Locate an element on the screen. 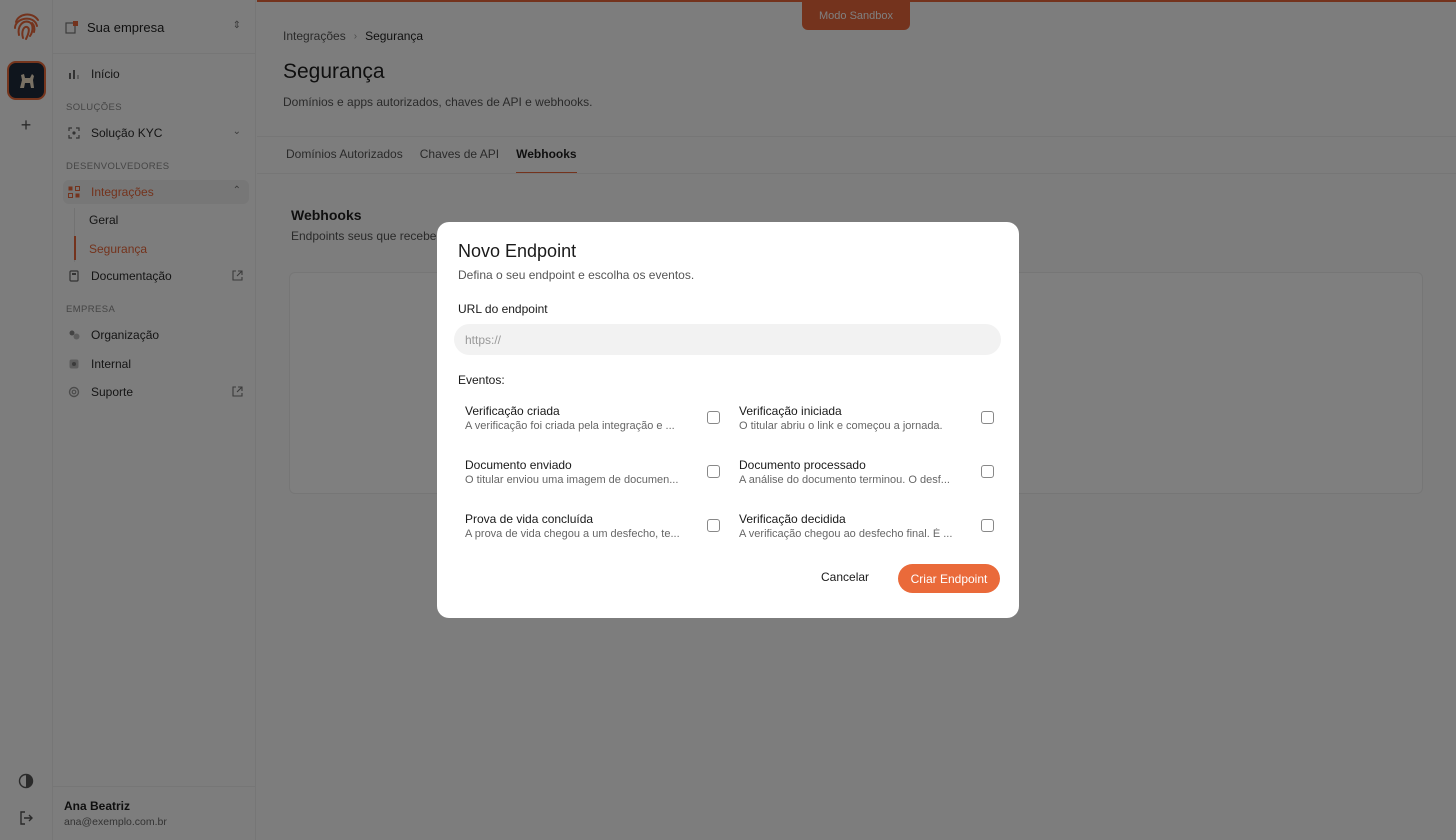  event-title: Documento enviado is located at coordinates (518, 465).